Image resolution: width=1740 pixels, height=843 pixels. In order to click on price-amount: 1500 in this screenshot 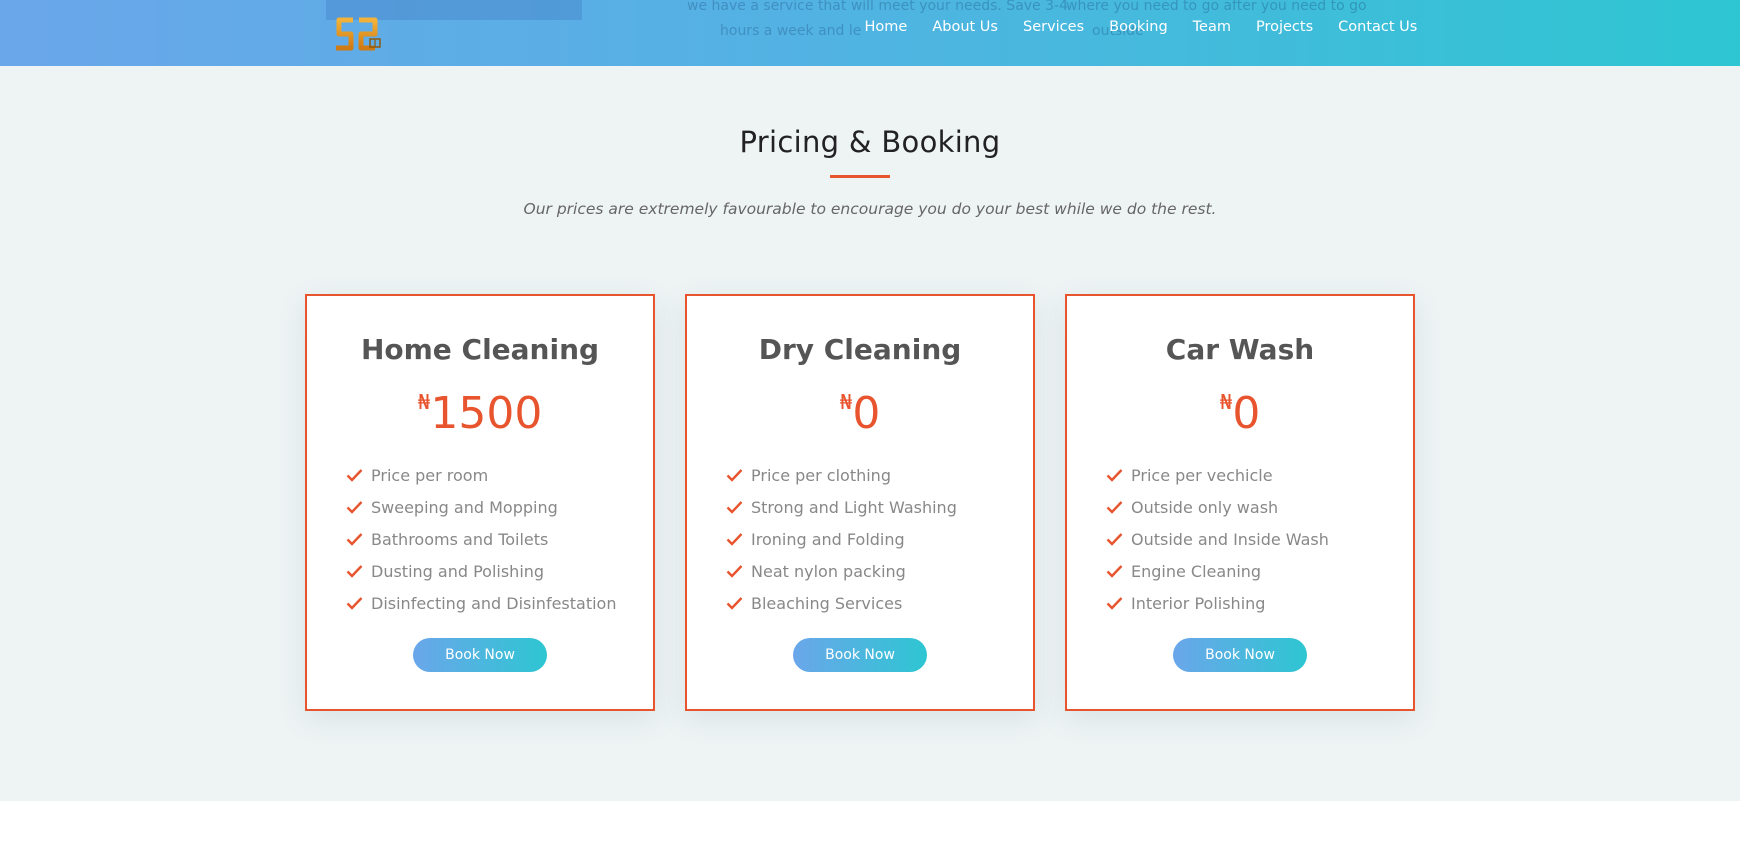, I will do `click(486, 413)`.